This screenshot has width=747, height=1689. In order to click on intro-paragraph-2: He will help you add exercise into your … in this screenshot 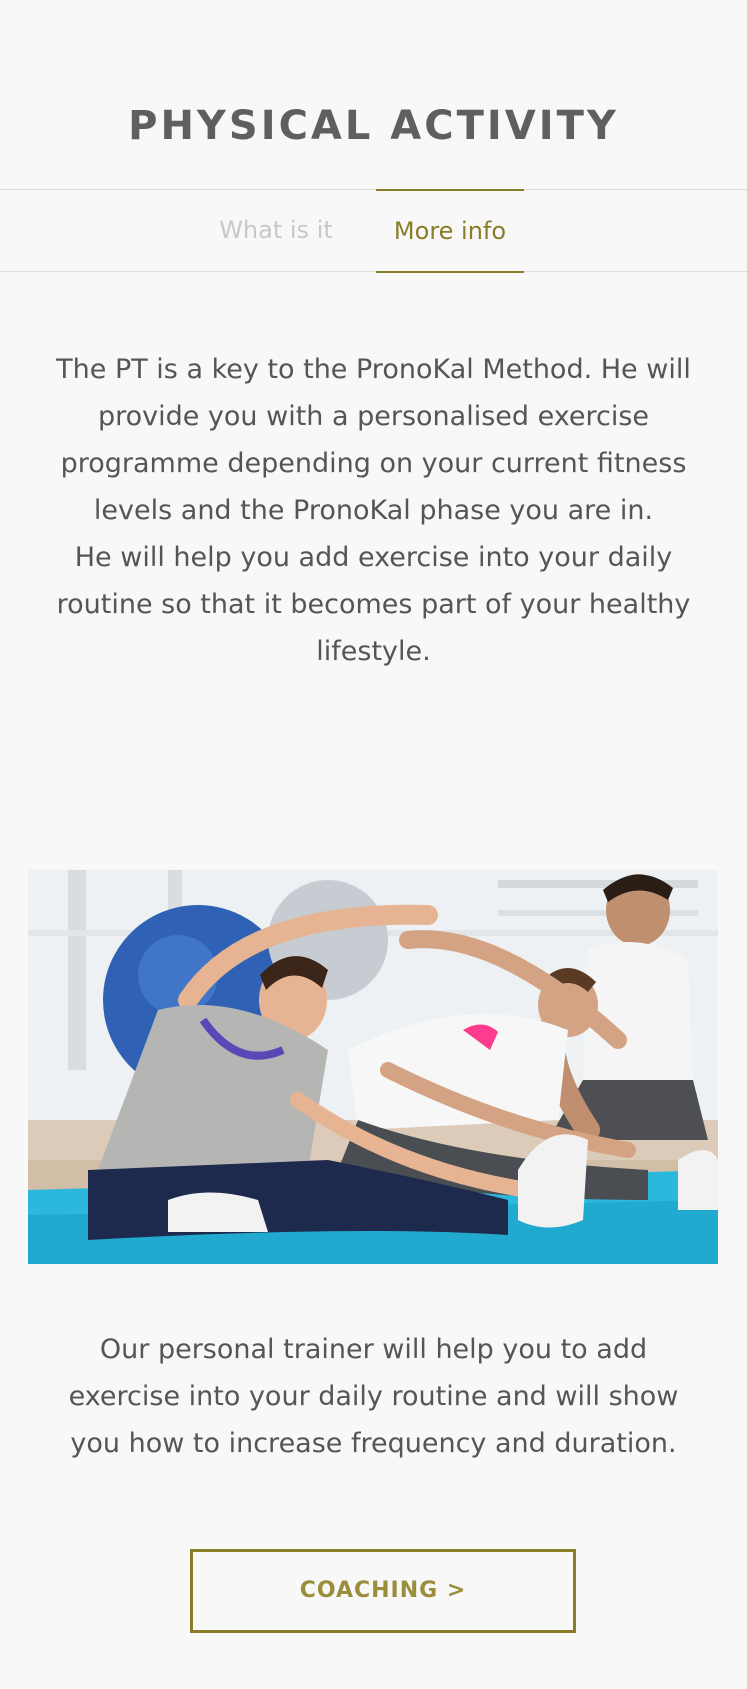, I will do `click(373, 604)`.